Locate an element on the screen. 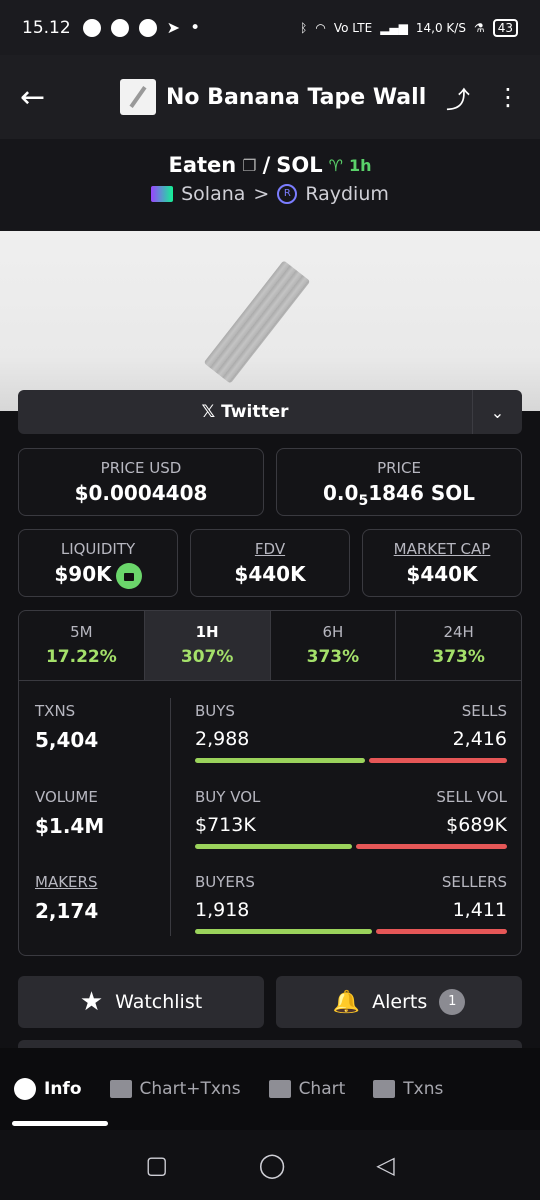  nav-txns-label: Txns is located at coordinates (423, 1089).